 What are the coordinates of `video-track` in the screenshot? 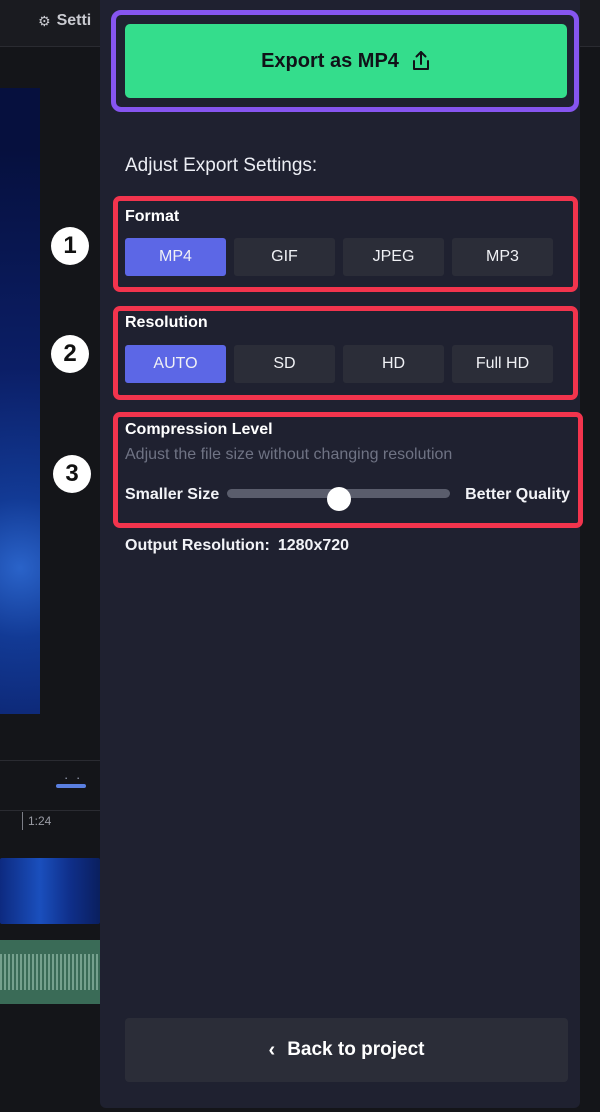 It's located at (50, 891).